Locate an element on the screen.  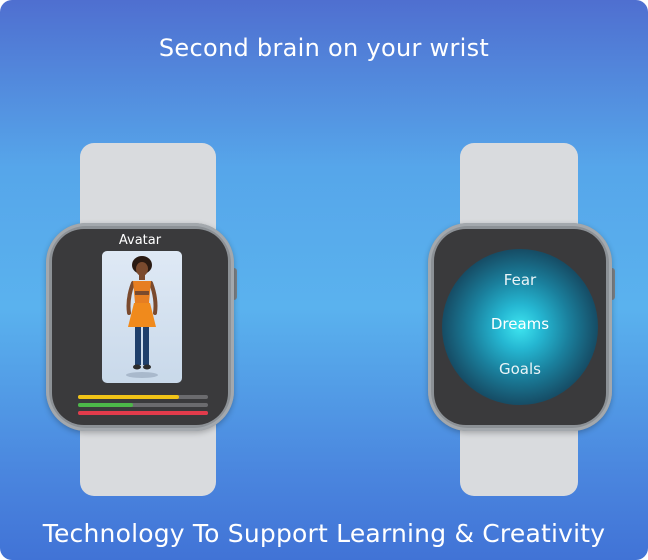
menu-item-goals: Goals is located at coordinates (520, 369).